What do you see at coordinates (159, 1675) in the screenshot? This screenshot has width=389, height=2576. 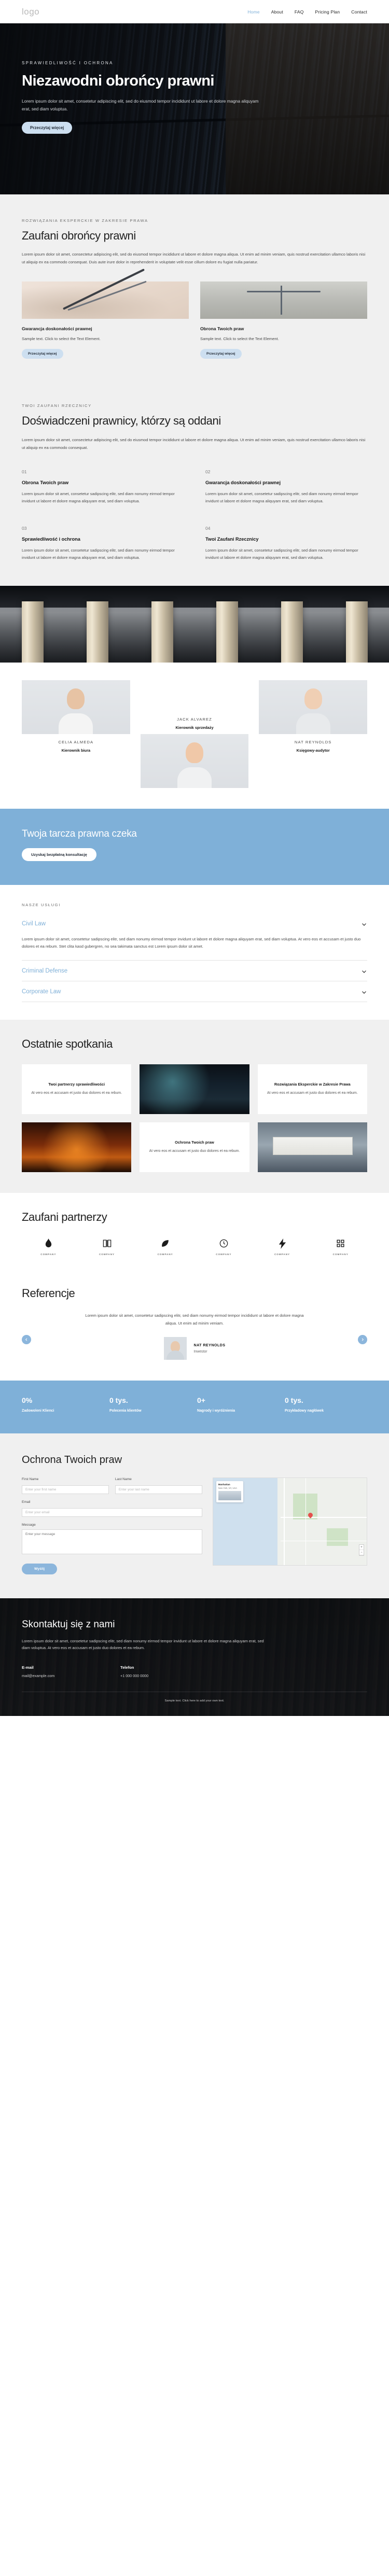 I see `footer-phone-value: +1 000 000 0000` at bounding box center [159, 1675].